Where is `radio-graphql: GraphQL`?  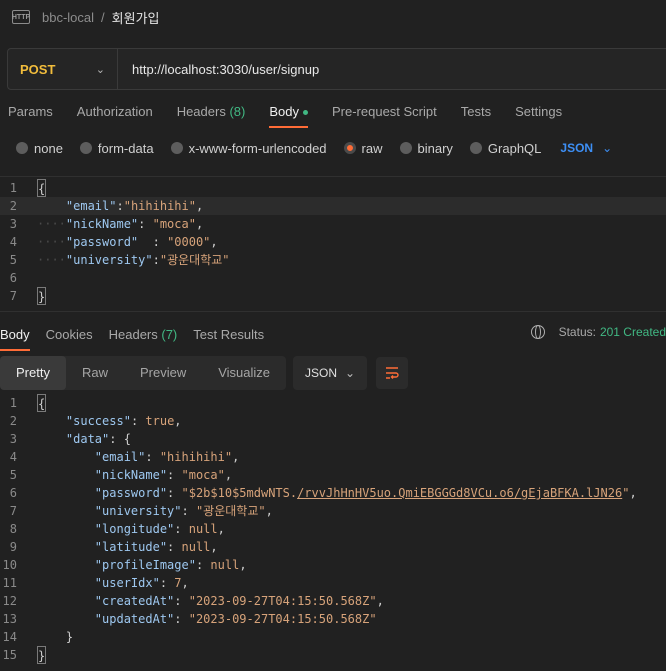 radio-graphql: GraphQL is located at coordinates (505, 148).